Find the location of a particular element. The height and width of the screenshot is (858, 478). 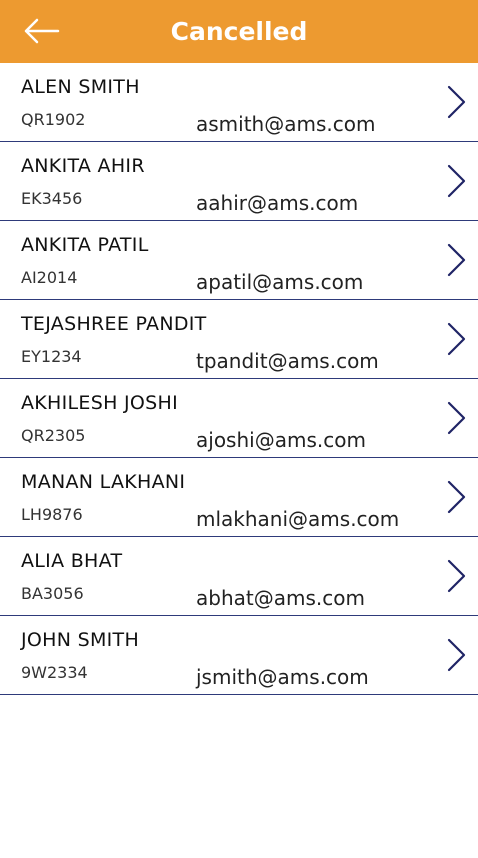

item-email: ajoshi@ams.com is located at coordinates (281, 440).